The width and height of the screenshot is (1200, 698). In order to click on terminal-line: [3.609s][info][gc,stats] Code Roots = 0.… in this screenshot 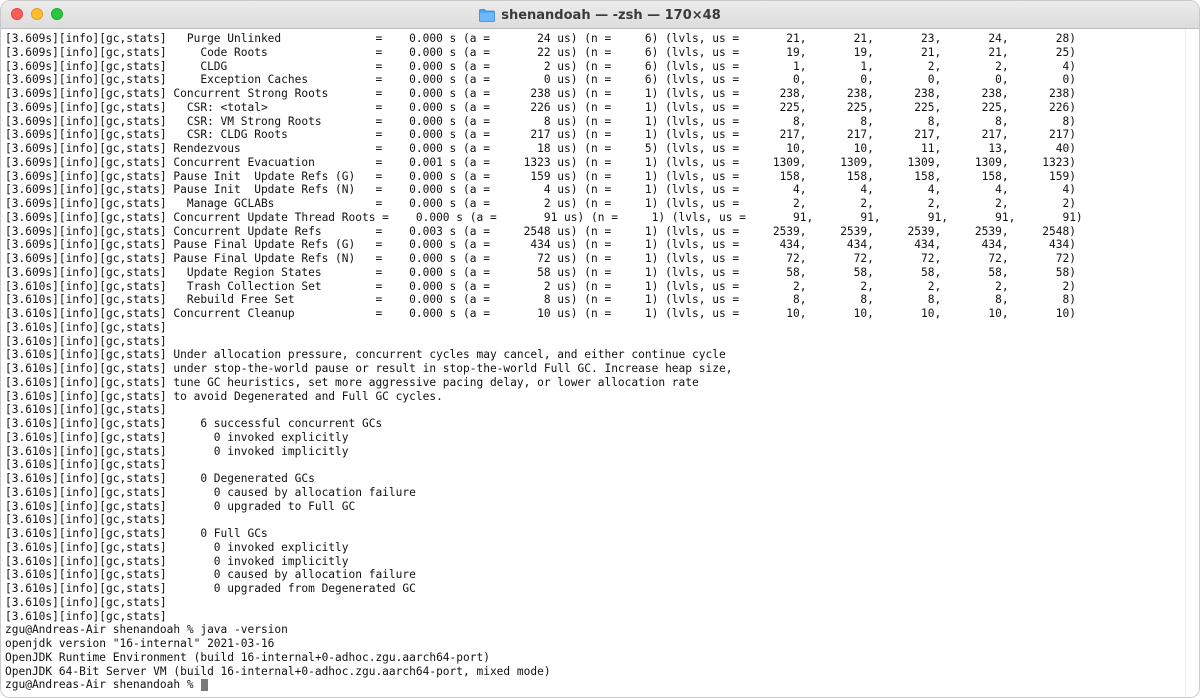, I will do `click(540, 52)`.